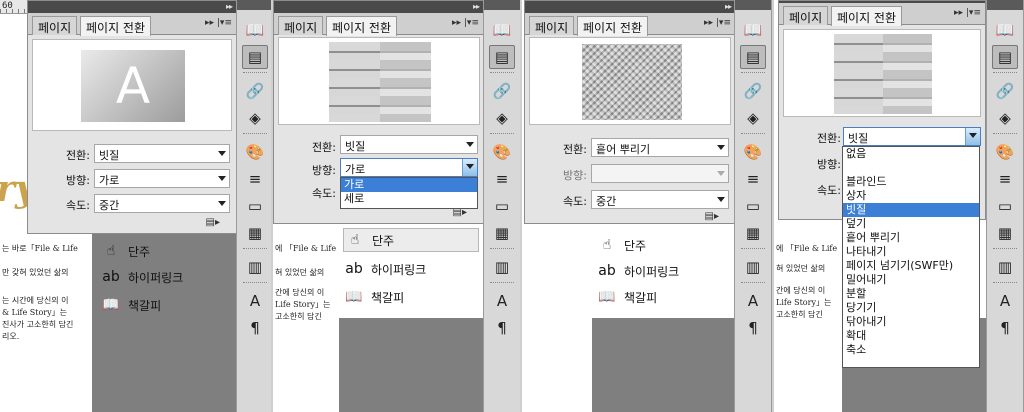  Describe the element at coordinates (911, 350) in the screenshot. I see `dropdown-option: 축소` at that location.